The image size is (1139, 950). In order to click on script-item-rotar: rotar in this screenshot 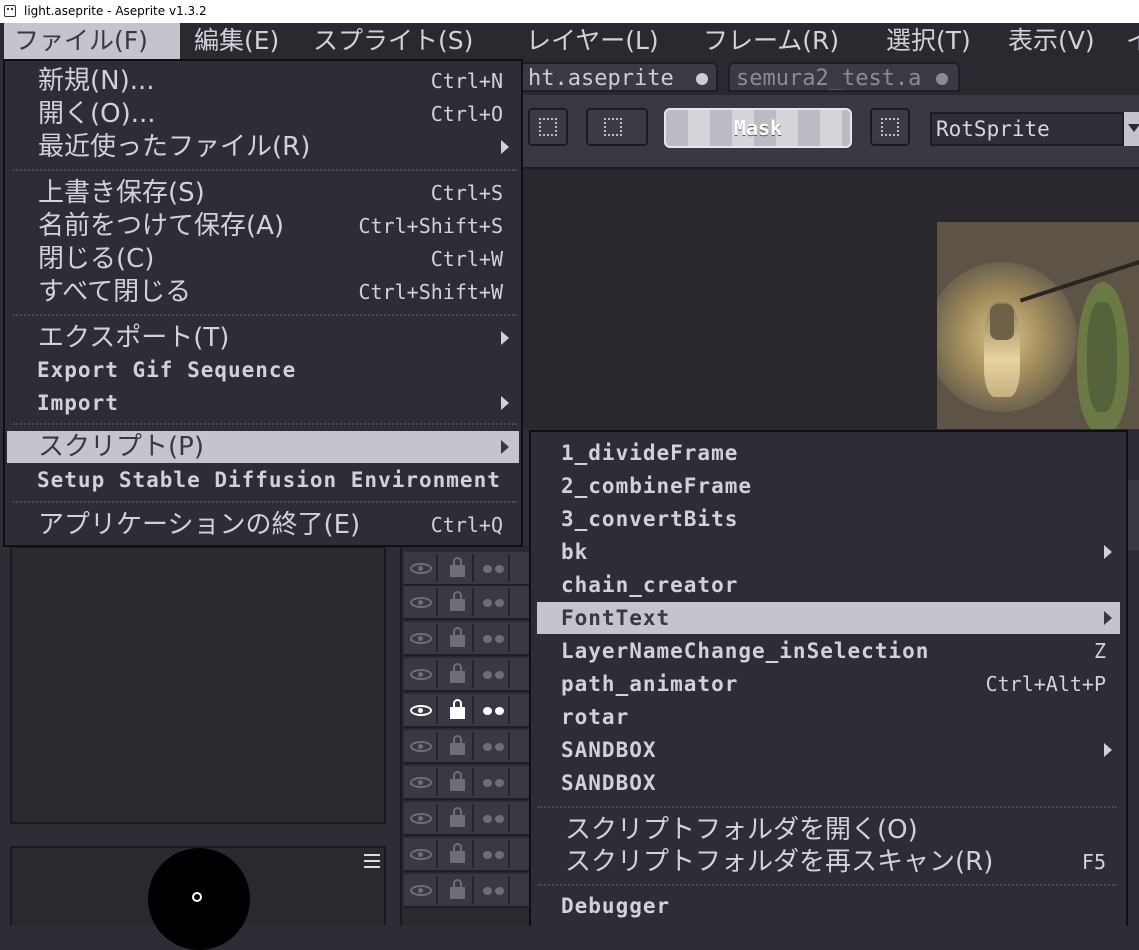, I will do `click(828, 717)`.